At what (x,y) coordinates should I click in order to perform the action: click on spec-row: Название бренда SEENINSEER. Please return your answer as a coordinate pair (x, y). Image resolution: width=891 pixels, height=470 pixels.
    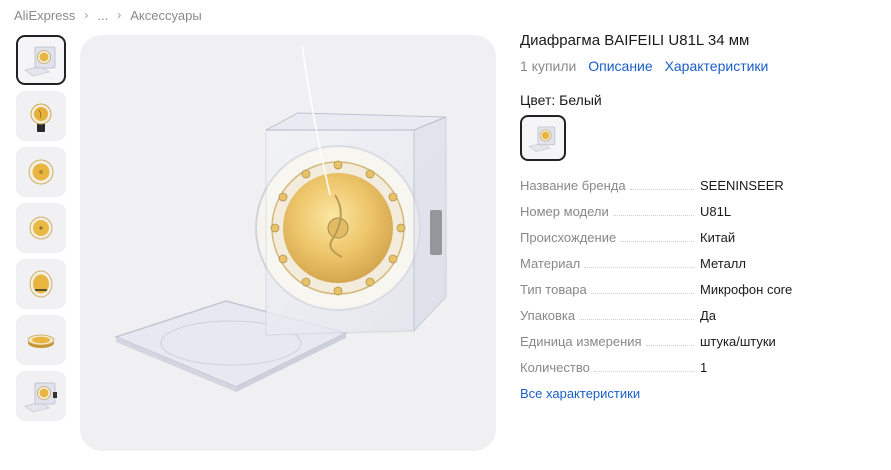
    Looking at the image, I should click on (700, 185).